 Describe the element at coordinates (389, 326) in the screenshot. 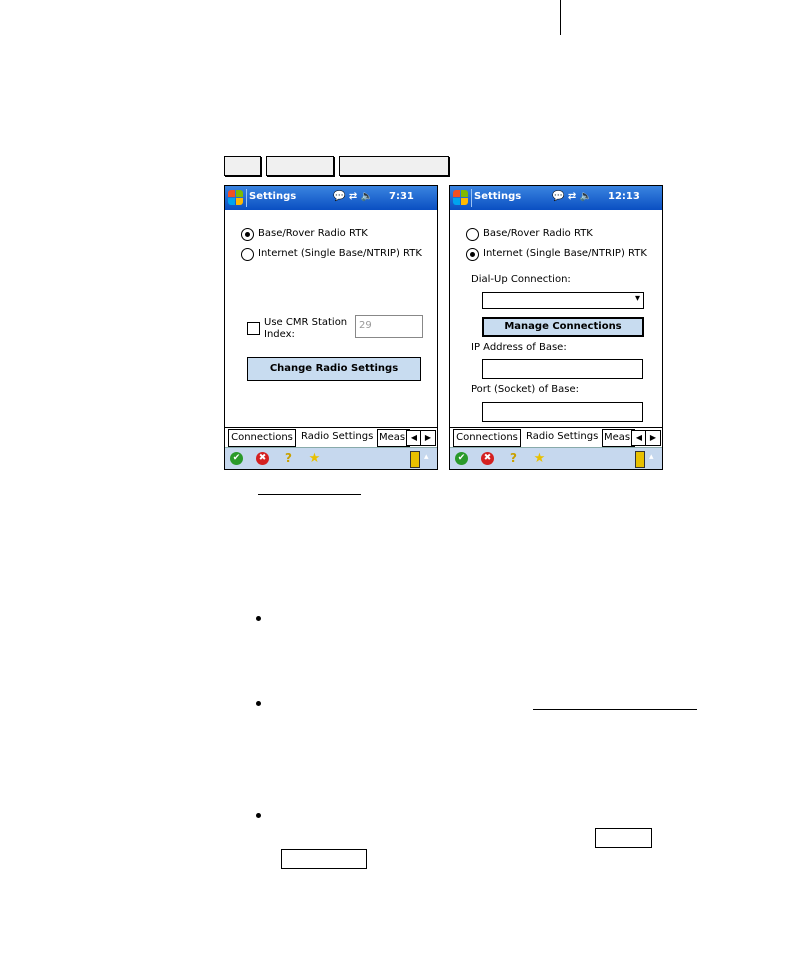

I see `station-index-input: 29` at that location.